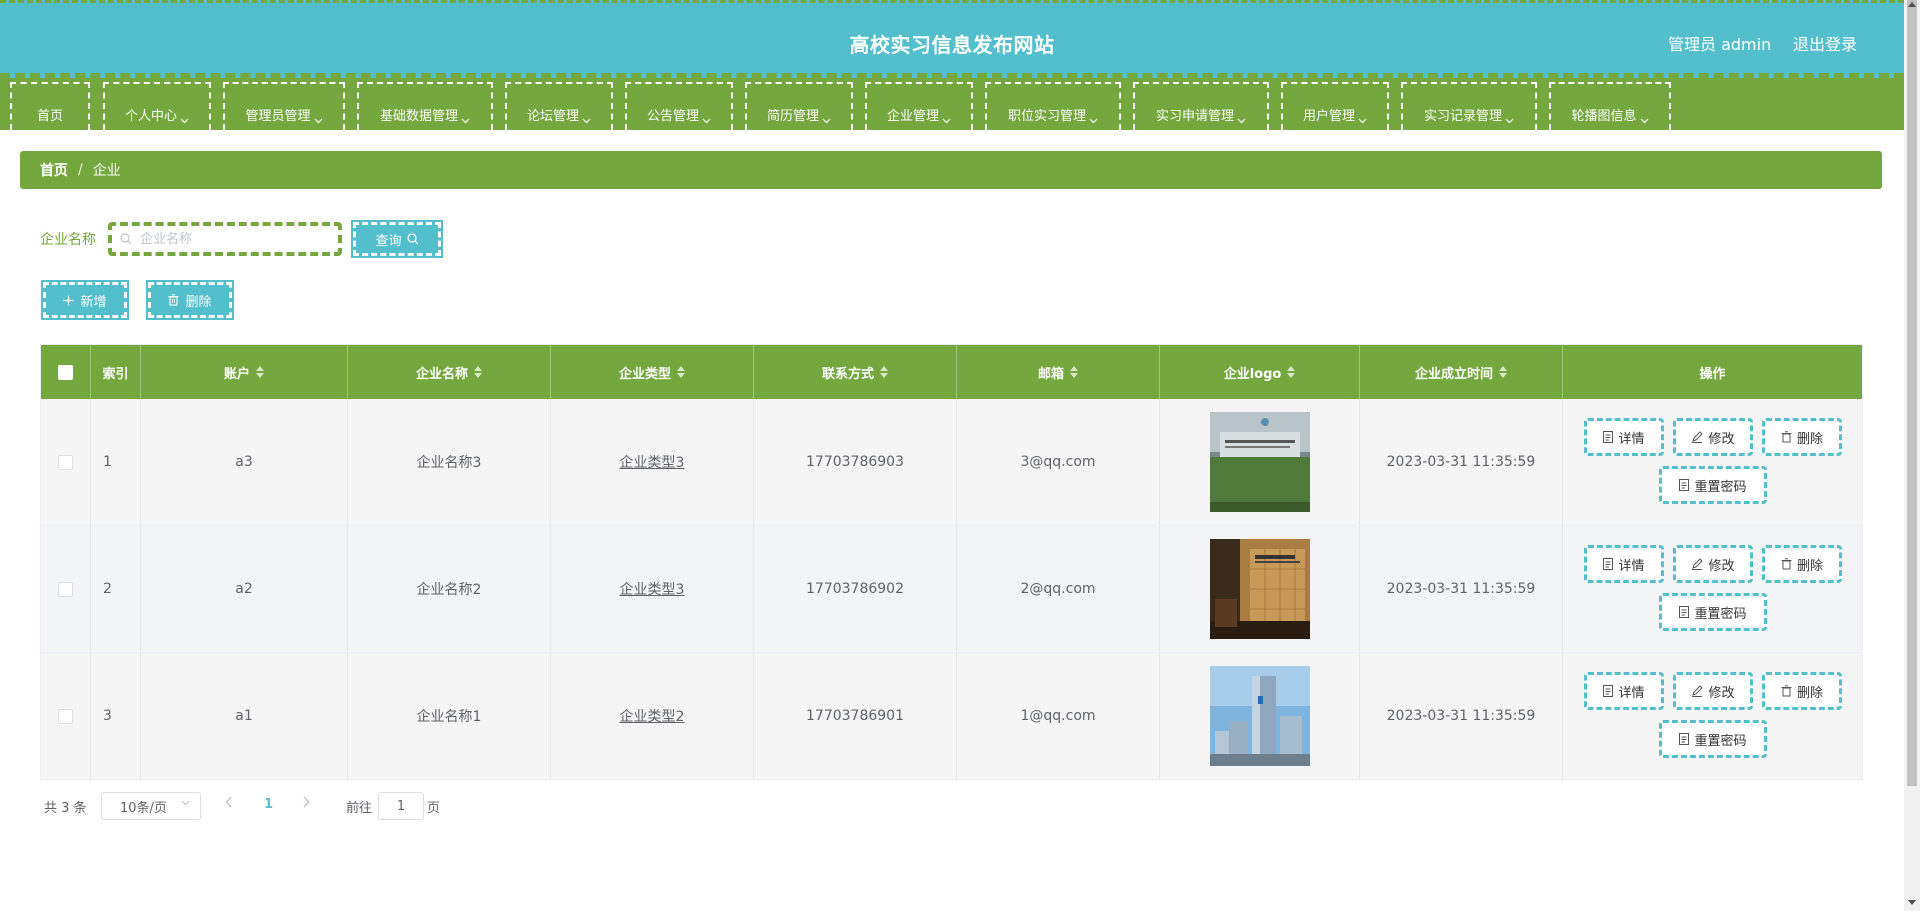 Image resolution: width=1920 pixels, height=911 pixels. What do you see at coordinates (244, 372) in the screenshot?
I see `column-header-account: 账户` at bounding box center [244, 372].